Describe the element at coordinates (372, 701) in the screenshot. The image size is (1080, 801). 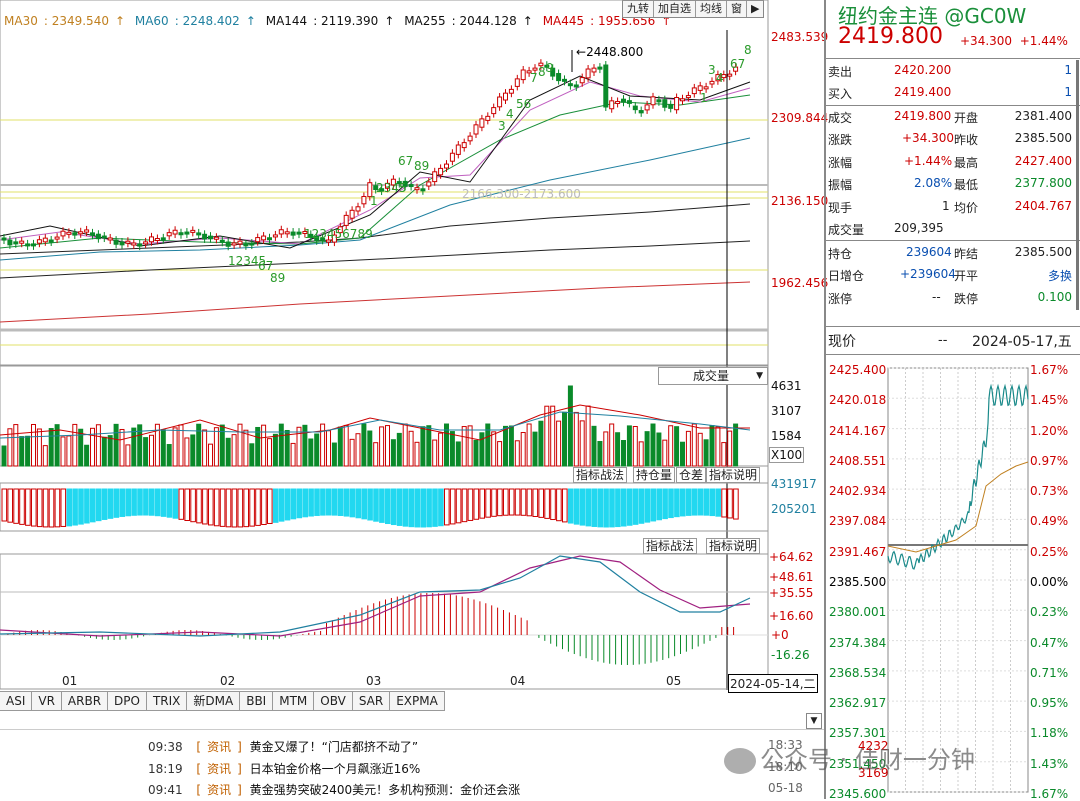
I see `tab-sar: SAR` at that location.